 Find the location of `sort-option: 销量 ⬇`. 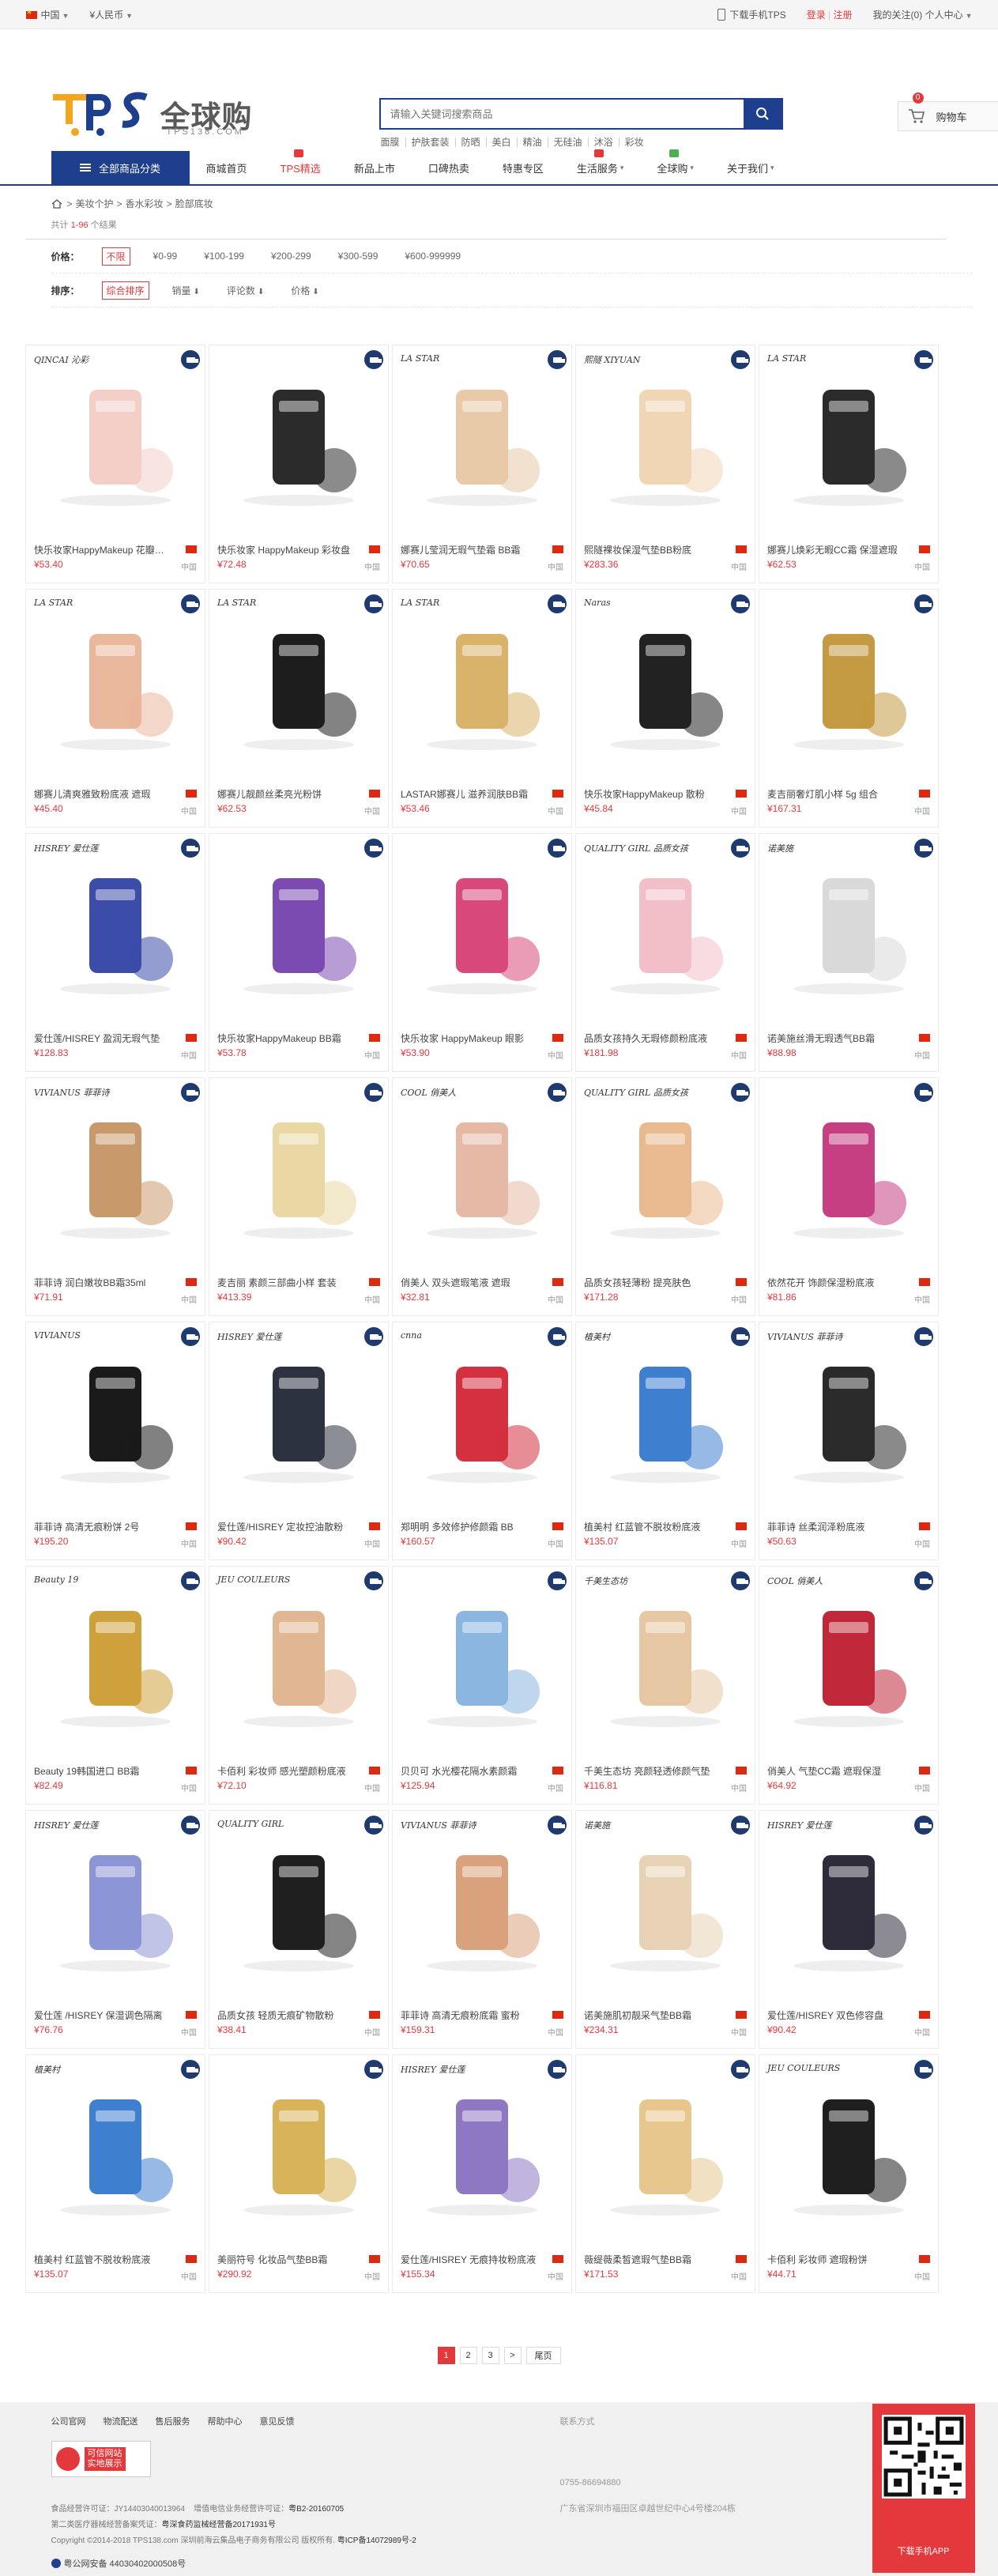

sort-option: 销量 ⬇ is located at coordinates (186, 290).